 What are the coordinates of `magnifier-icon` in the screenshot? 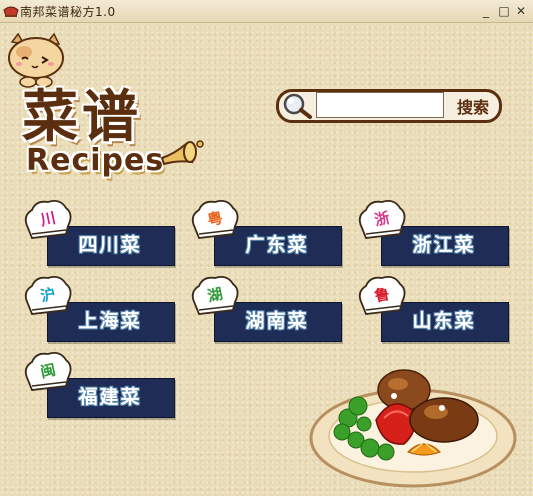 It's located at (297, 106).